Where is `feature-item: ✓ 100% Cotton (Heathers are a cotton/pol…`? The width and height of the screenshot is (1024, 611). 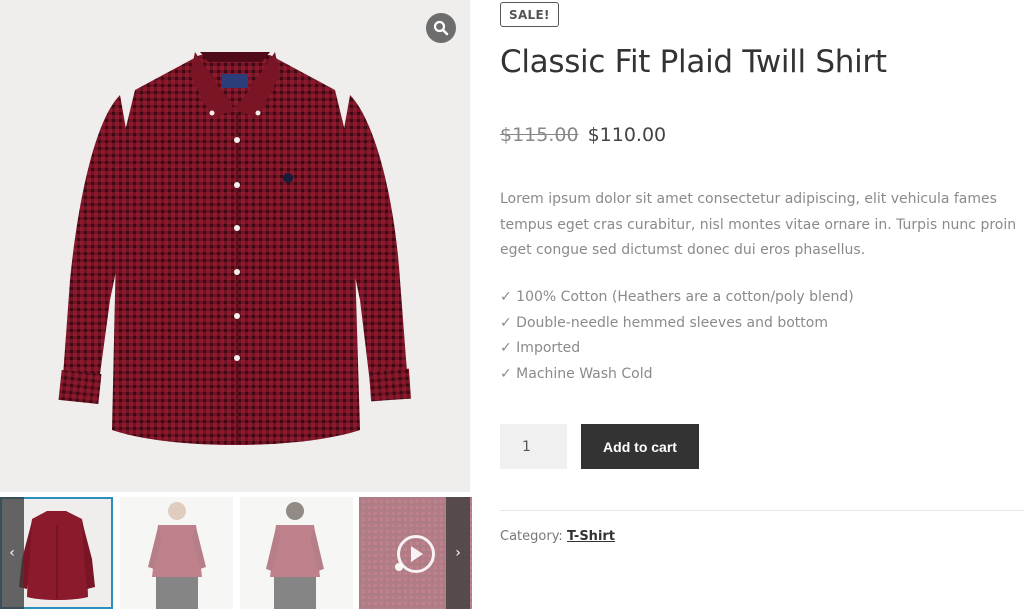
feature-item: ✓ 100% Cotton (Heathers are a cotton/pol… is located at coordinates (677, 297).